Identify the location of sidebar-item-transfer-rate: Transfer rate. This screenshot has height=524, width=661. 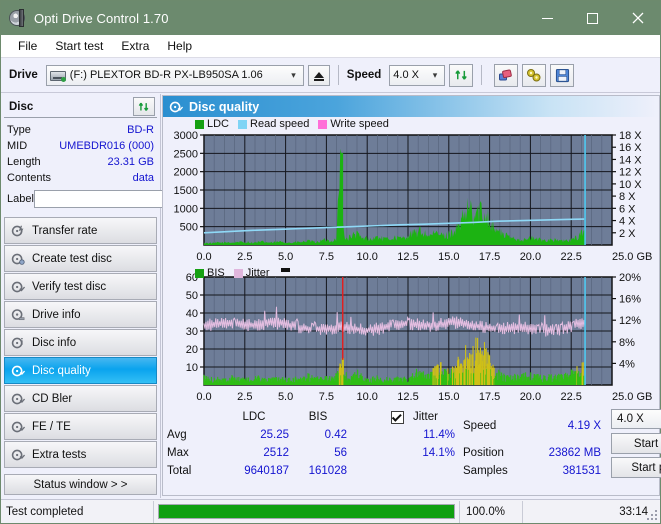
(80, 230).